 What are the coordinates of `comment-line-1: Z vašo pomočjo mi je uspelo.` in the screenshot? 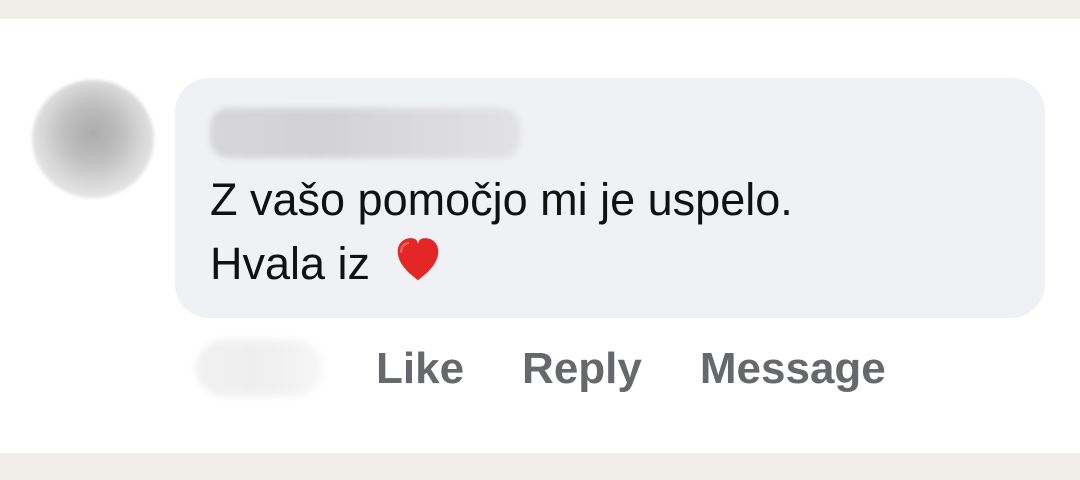 It's located at (501, 199).